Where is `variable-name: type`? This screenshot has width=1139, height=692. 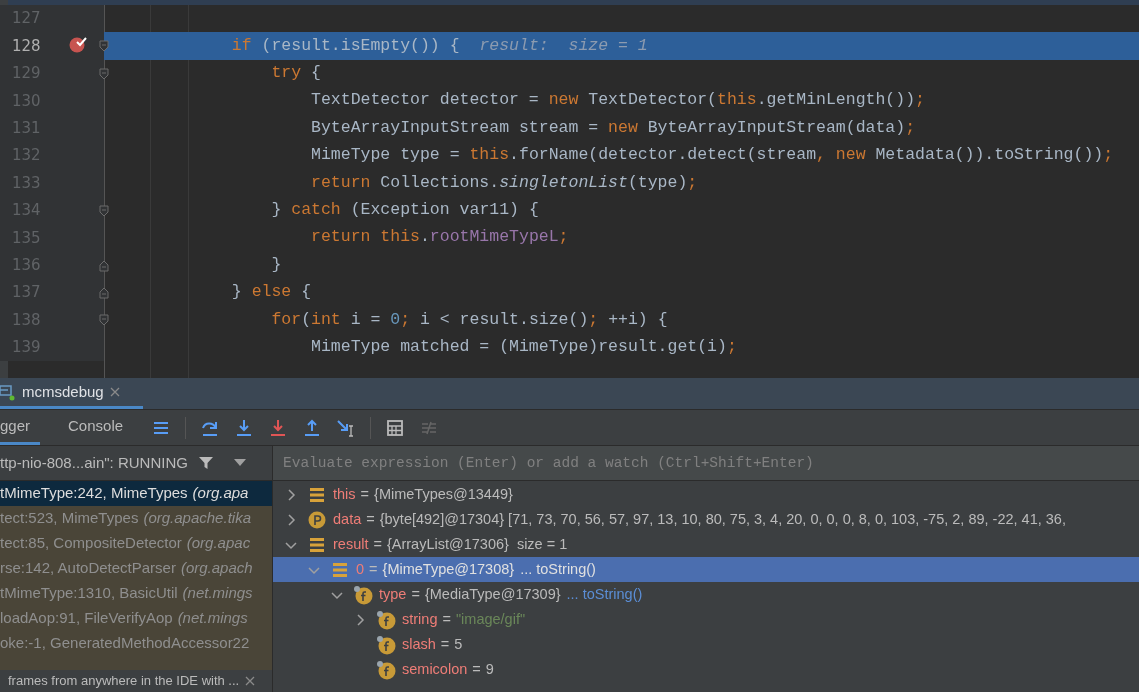
variable-name: type is located at coordinates (393, 594).